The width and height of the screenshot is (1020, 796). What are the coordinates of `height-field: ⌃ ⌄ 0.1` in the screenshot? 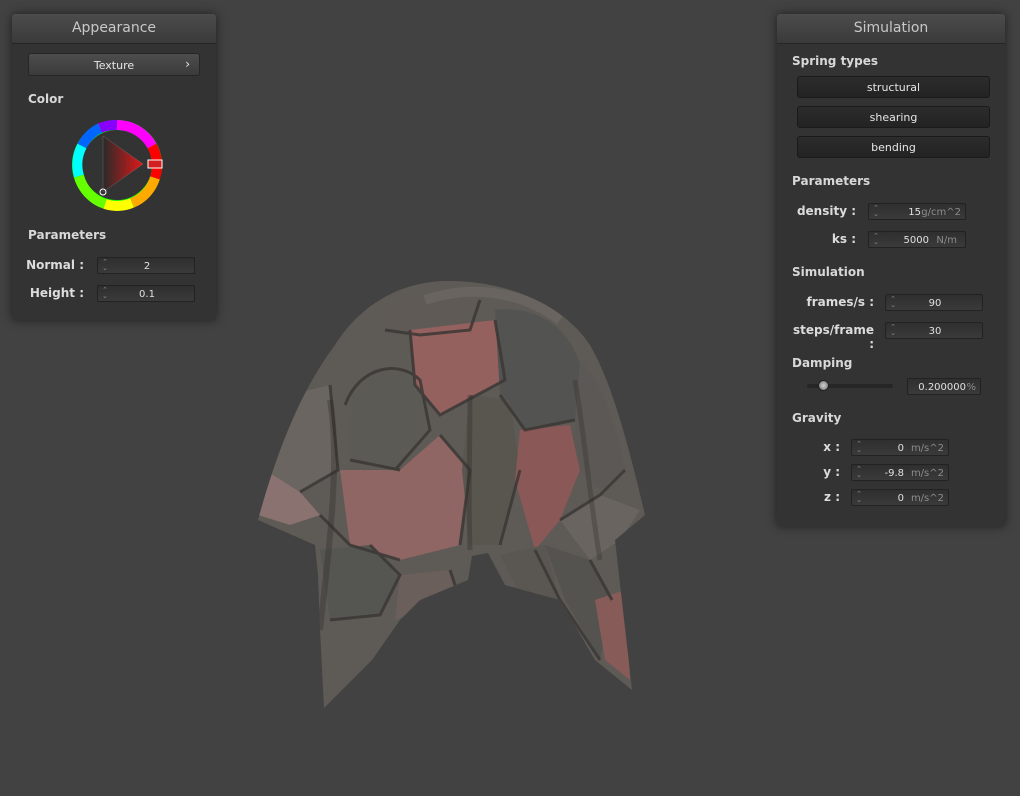 It's located at (146, 293).